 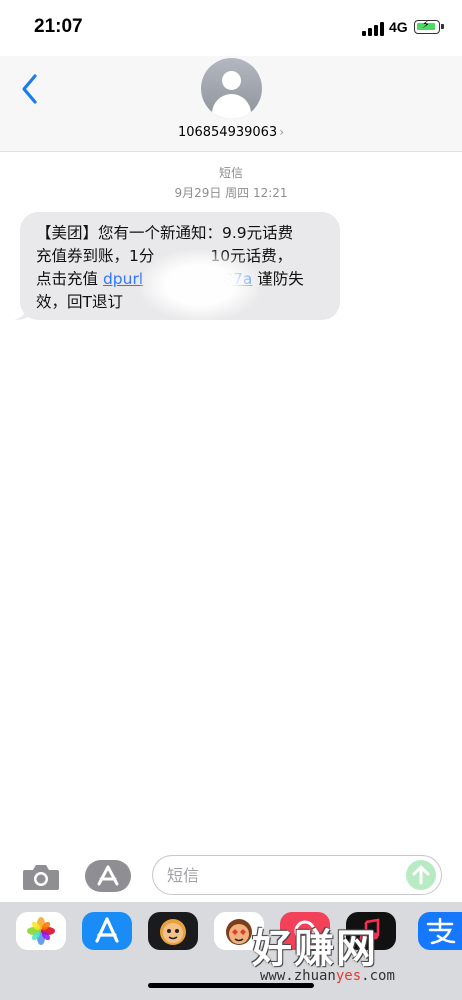 What do you see at coordinates (298, 976) in the screenshot?
I see `watermark-url-prefix: www.zhuan` at bounding box center [298, 976].